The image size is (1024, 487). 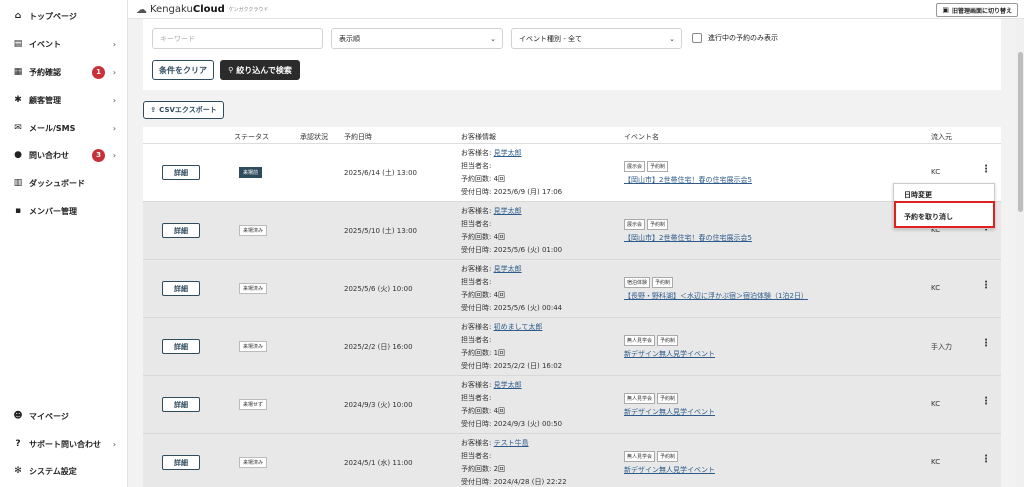 I want to click on gear-icon: ✻, so click(x=18, y=471).